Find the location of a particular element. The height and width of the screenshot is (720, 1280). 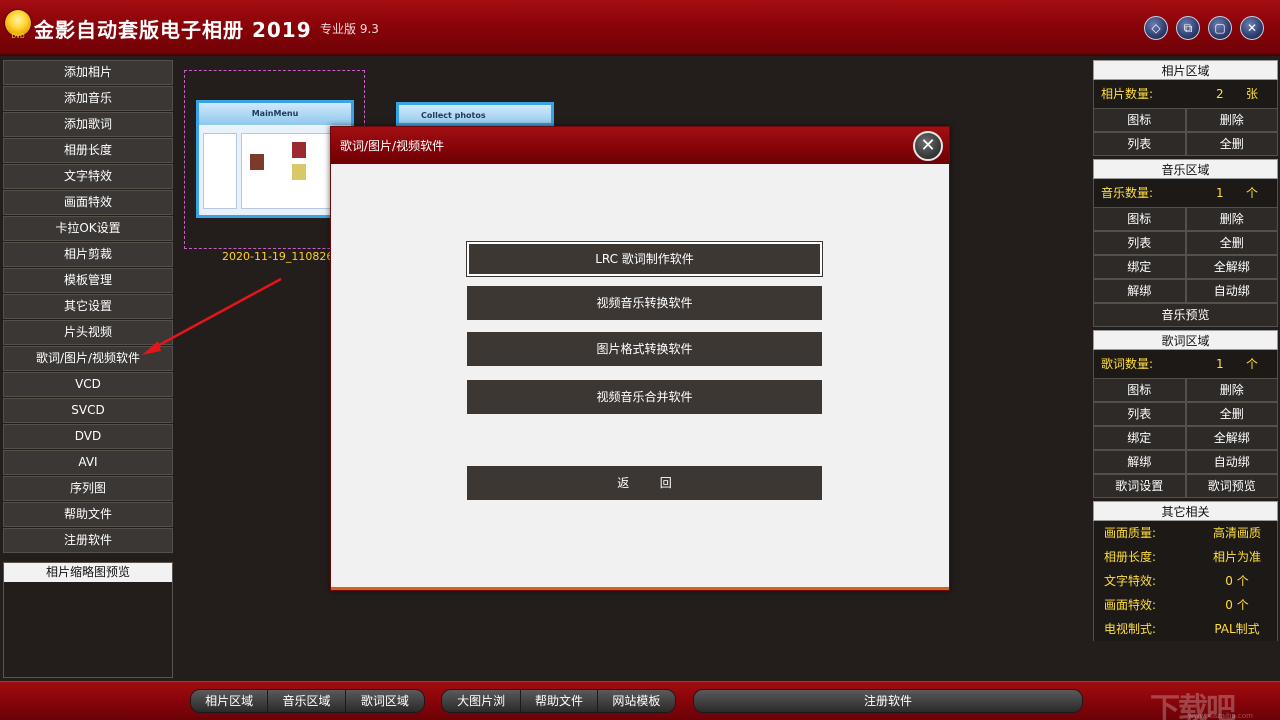

close-button: ✕ is located at coordinates (1252, 28).